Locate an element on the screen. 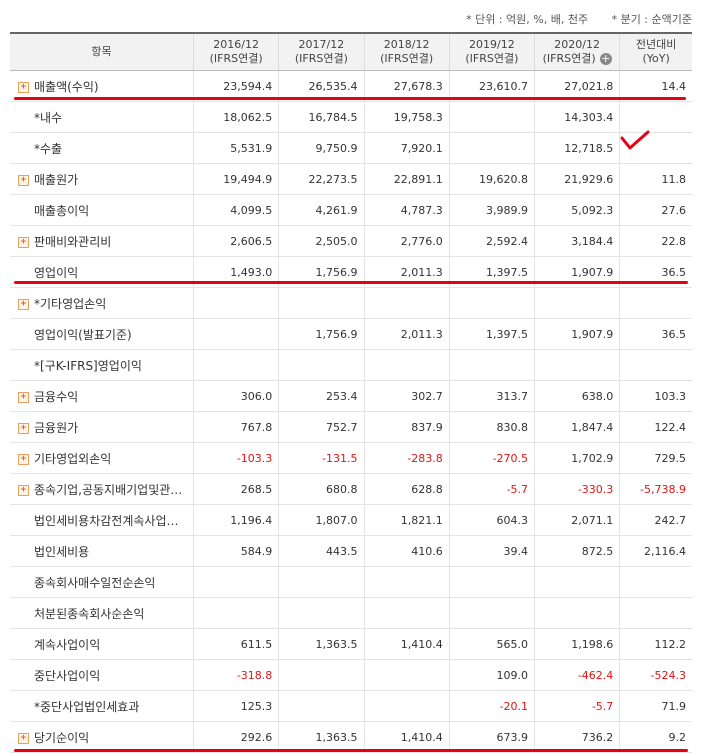 The height and width of the screenshot is (755, 704). unit-note-text: * 단위 : 억원, %, 배, 천주 is located at coordinates (527, 19).